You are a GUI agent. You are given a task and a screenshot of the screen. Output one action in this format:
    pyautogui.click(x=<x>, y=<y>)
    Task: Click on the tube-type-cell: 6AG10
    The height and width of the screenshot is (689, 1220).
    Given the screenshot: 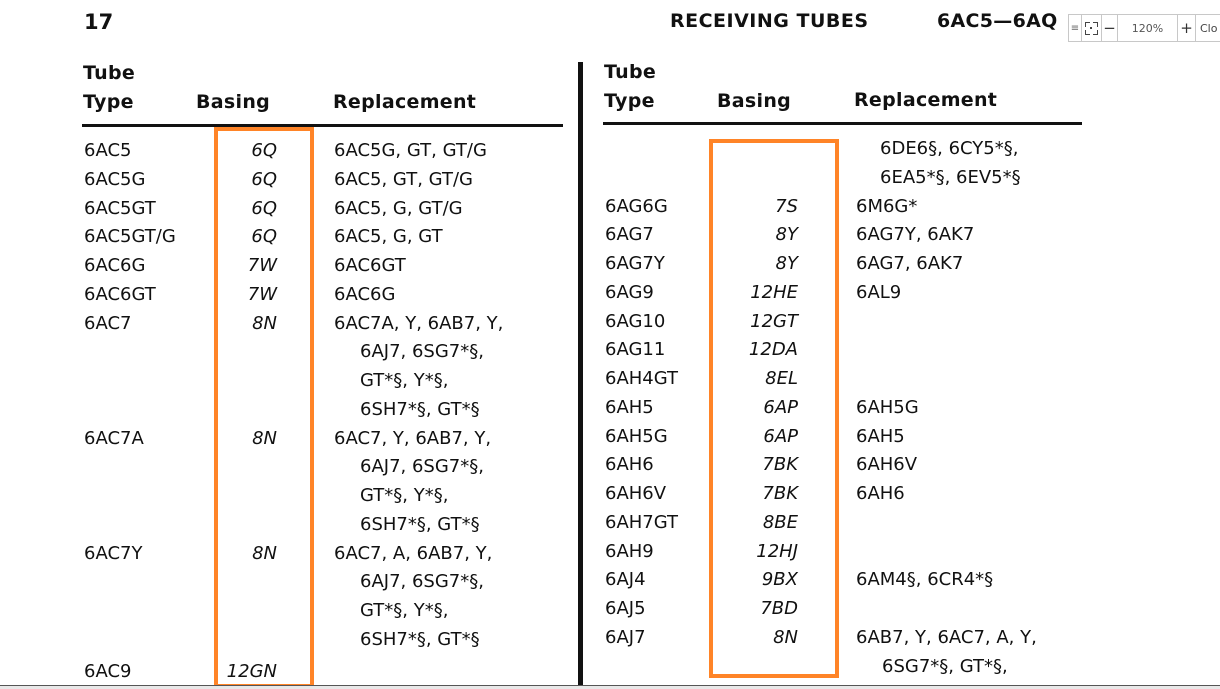 What is the action you would take?
    pyautogui.click(x=635, y=321)
    